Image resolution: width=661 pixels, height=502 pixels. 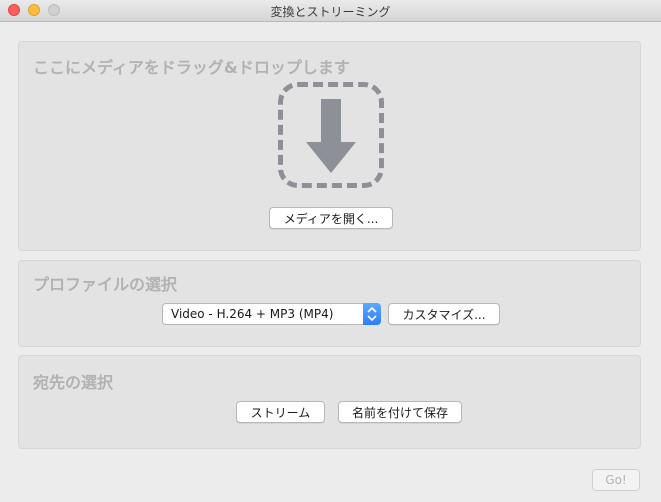 What do you see at coordinates (616, 480) in the screenshot?
I see `go-button: Go!` at bounding box center [616, 480].